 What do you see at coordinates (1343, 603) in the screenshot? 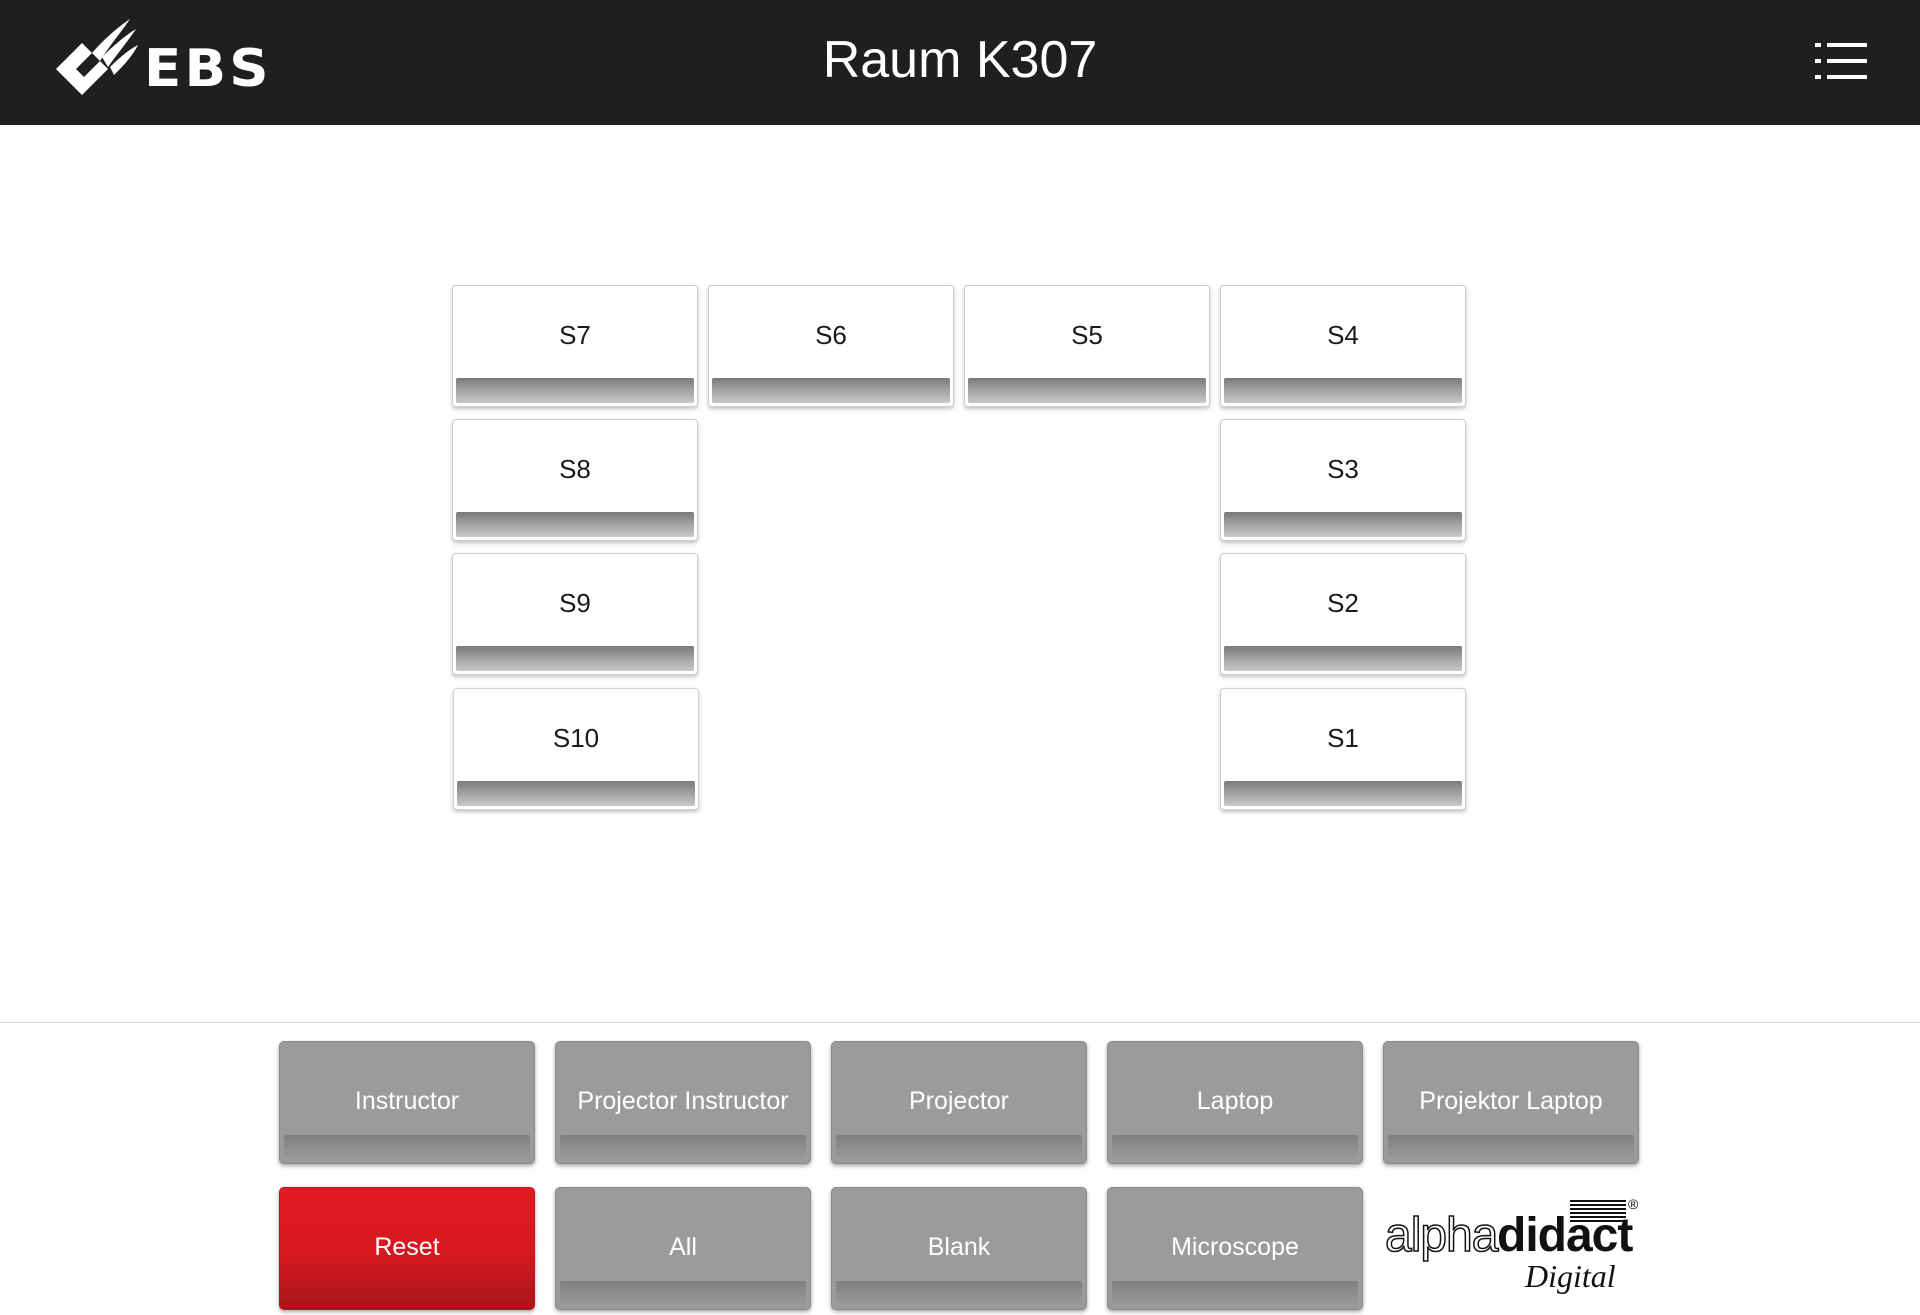
I see `seat-label: S2` at bounding box center [1343, 603].